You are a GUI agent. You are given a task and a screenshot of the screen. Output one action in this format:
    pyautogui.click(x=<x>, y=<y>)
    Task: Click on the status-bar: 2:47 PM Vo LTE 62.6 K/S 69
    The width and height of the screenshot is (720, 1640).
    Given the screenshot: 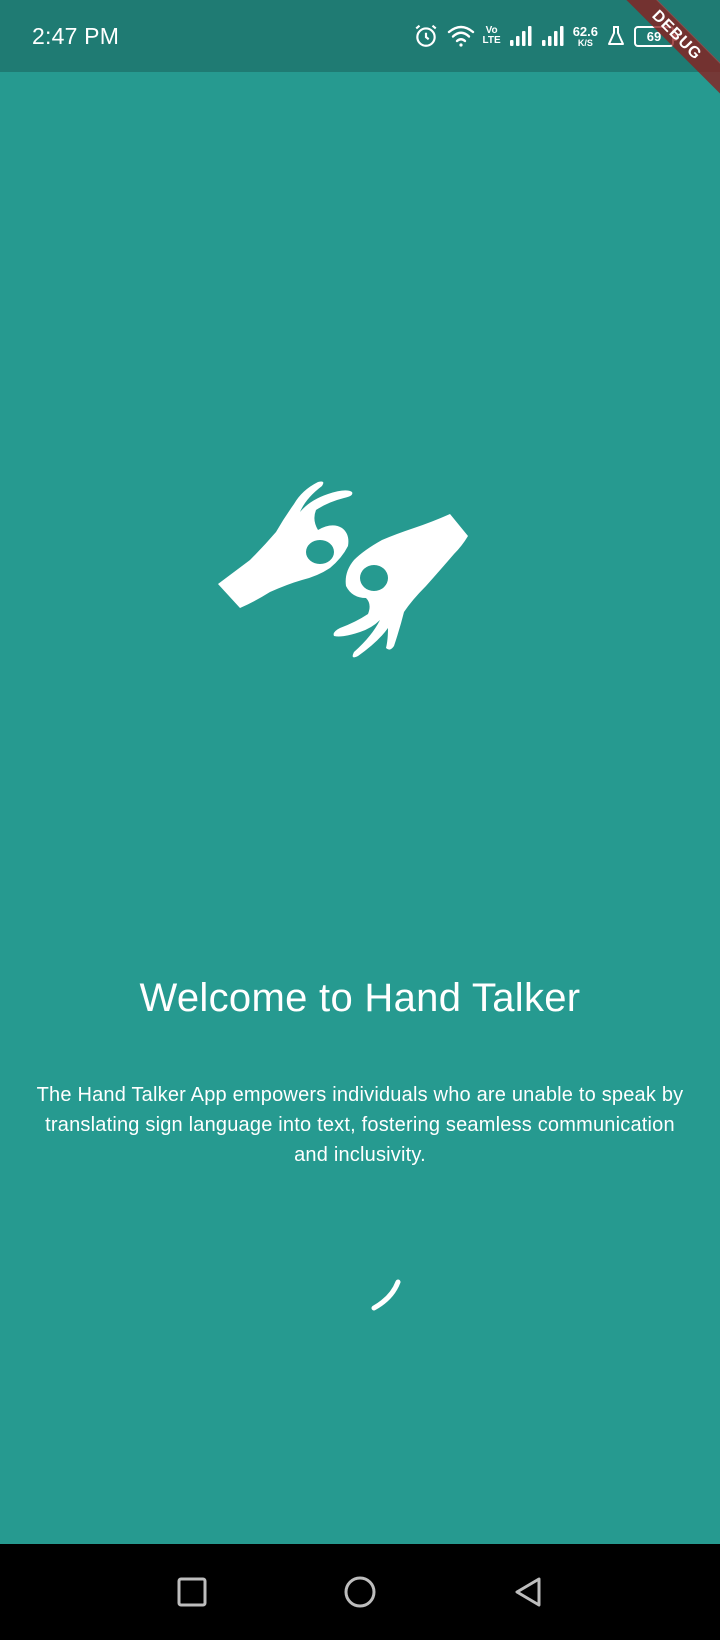 What is the action you would take?
    pyautogui.click(x=360, y=36)
    